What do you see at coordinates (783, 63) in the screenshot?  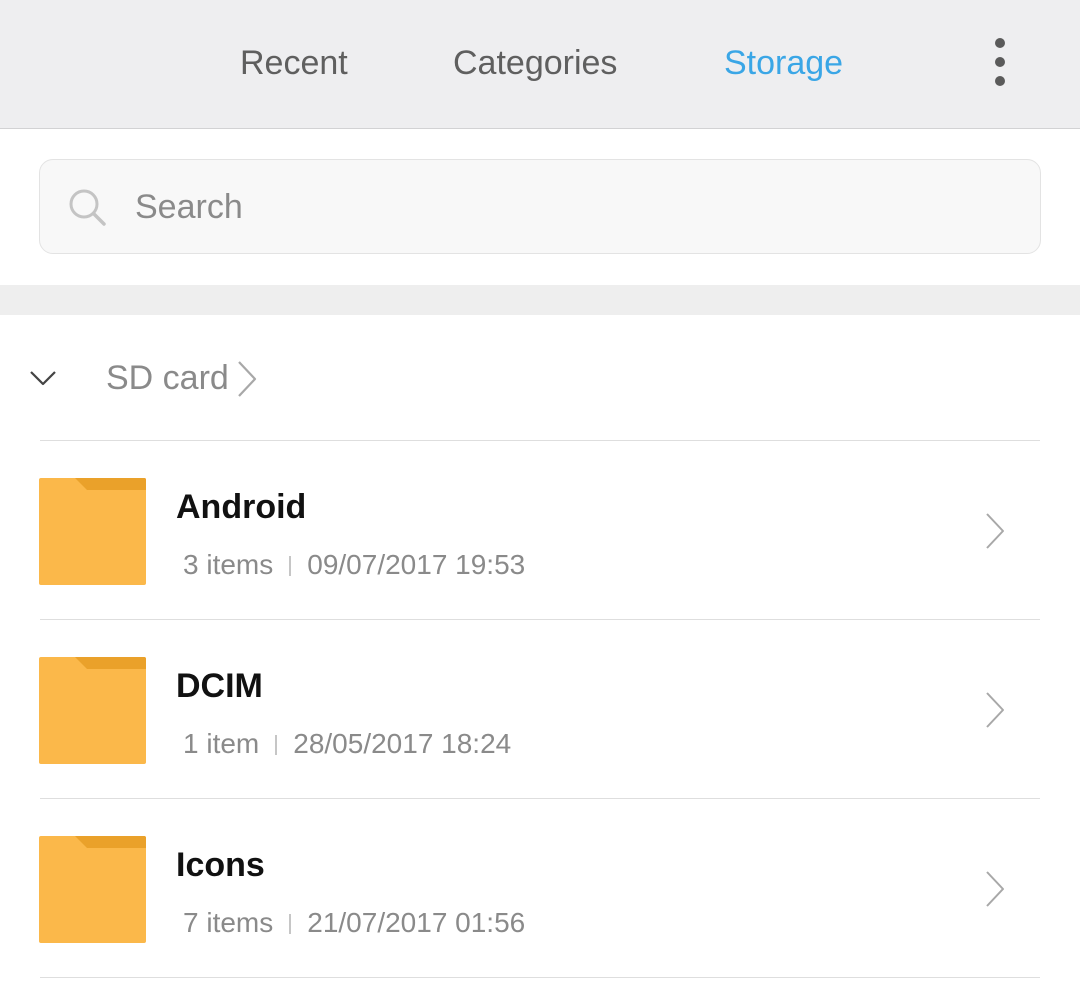 I see `tab-storage: Storage` at bounding box center [783, 63].